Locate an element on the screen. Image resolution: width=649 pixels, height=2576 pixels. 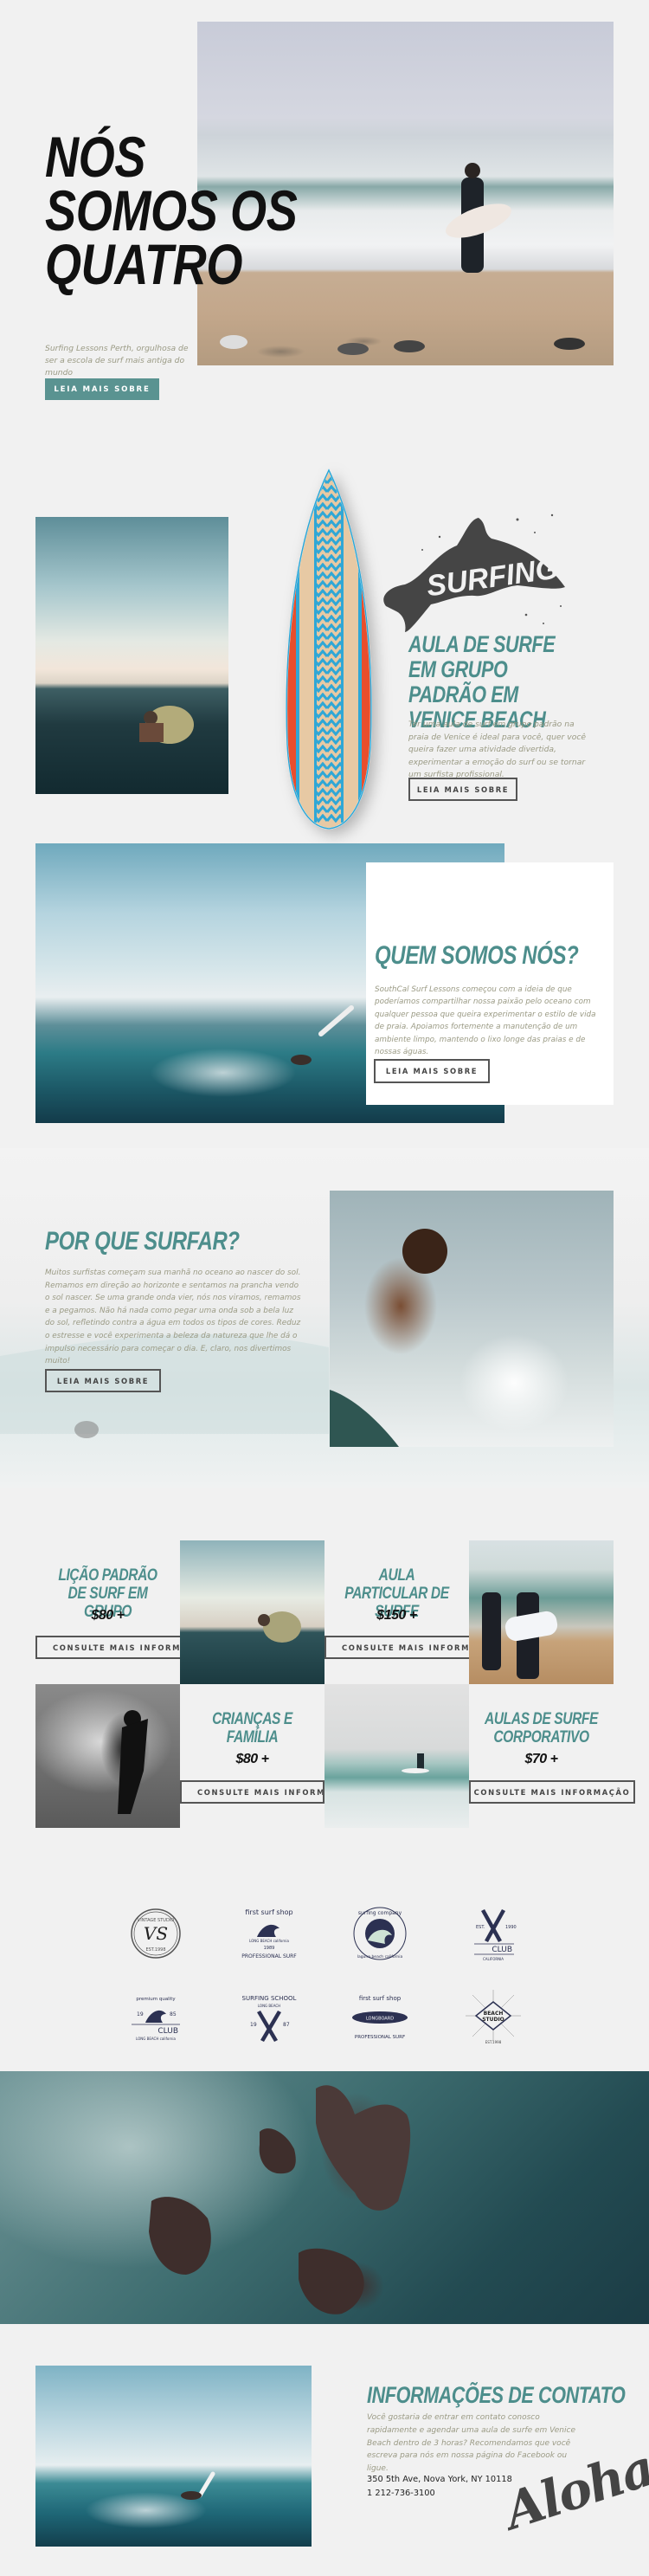
svg-text: EST. is located at coordinates (481, 1927).